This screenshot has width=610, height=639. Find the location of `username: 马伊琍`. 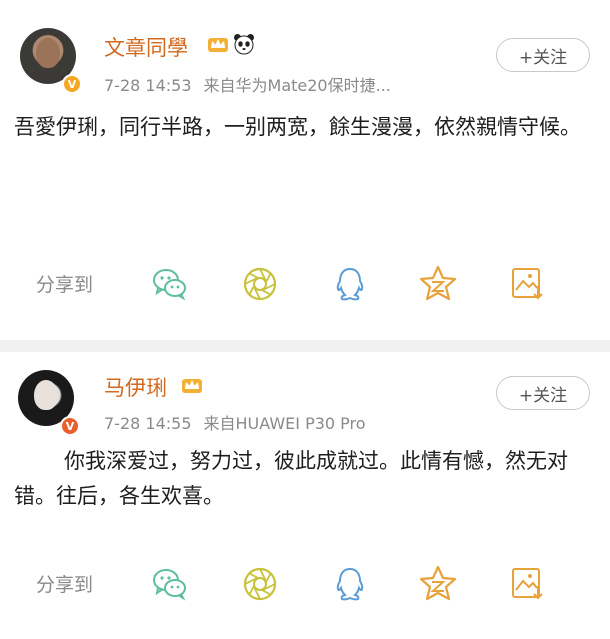

username: 马伊琍 is located at coordinates (135, 387).